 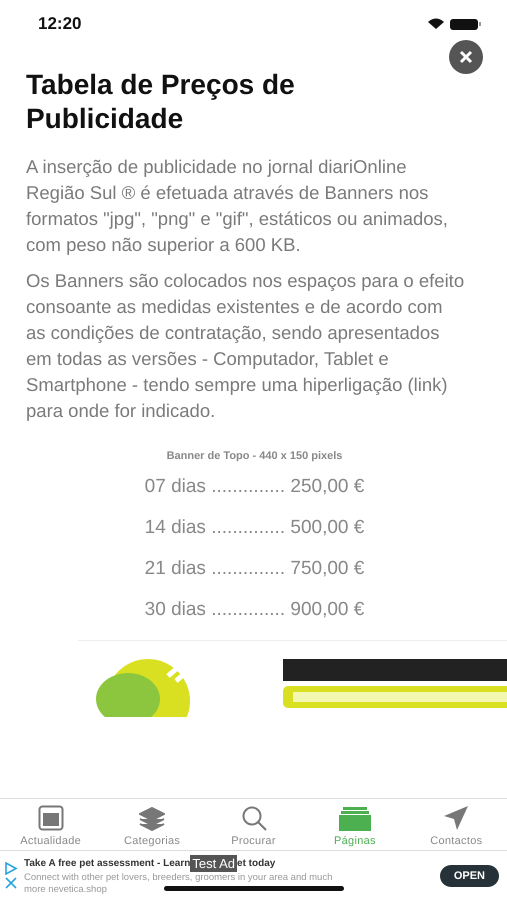 What do you see at coordinates (255, 569) in the screenshot?
I see `price-line: 21 dias .............. 750,00 €` at bounding box center [255, 569].